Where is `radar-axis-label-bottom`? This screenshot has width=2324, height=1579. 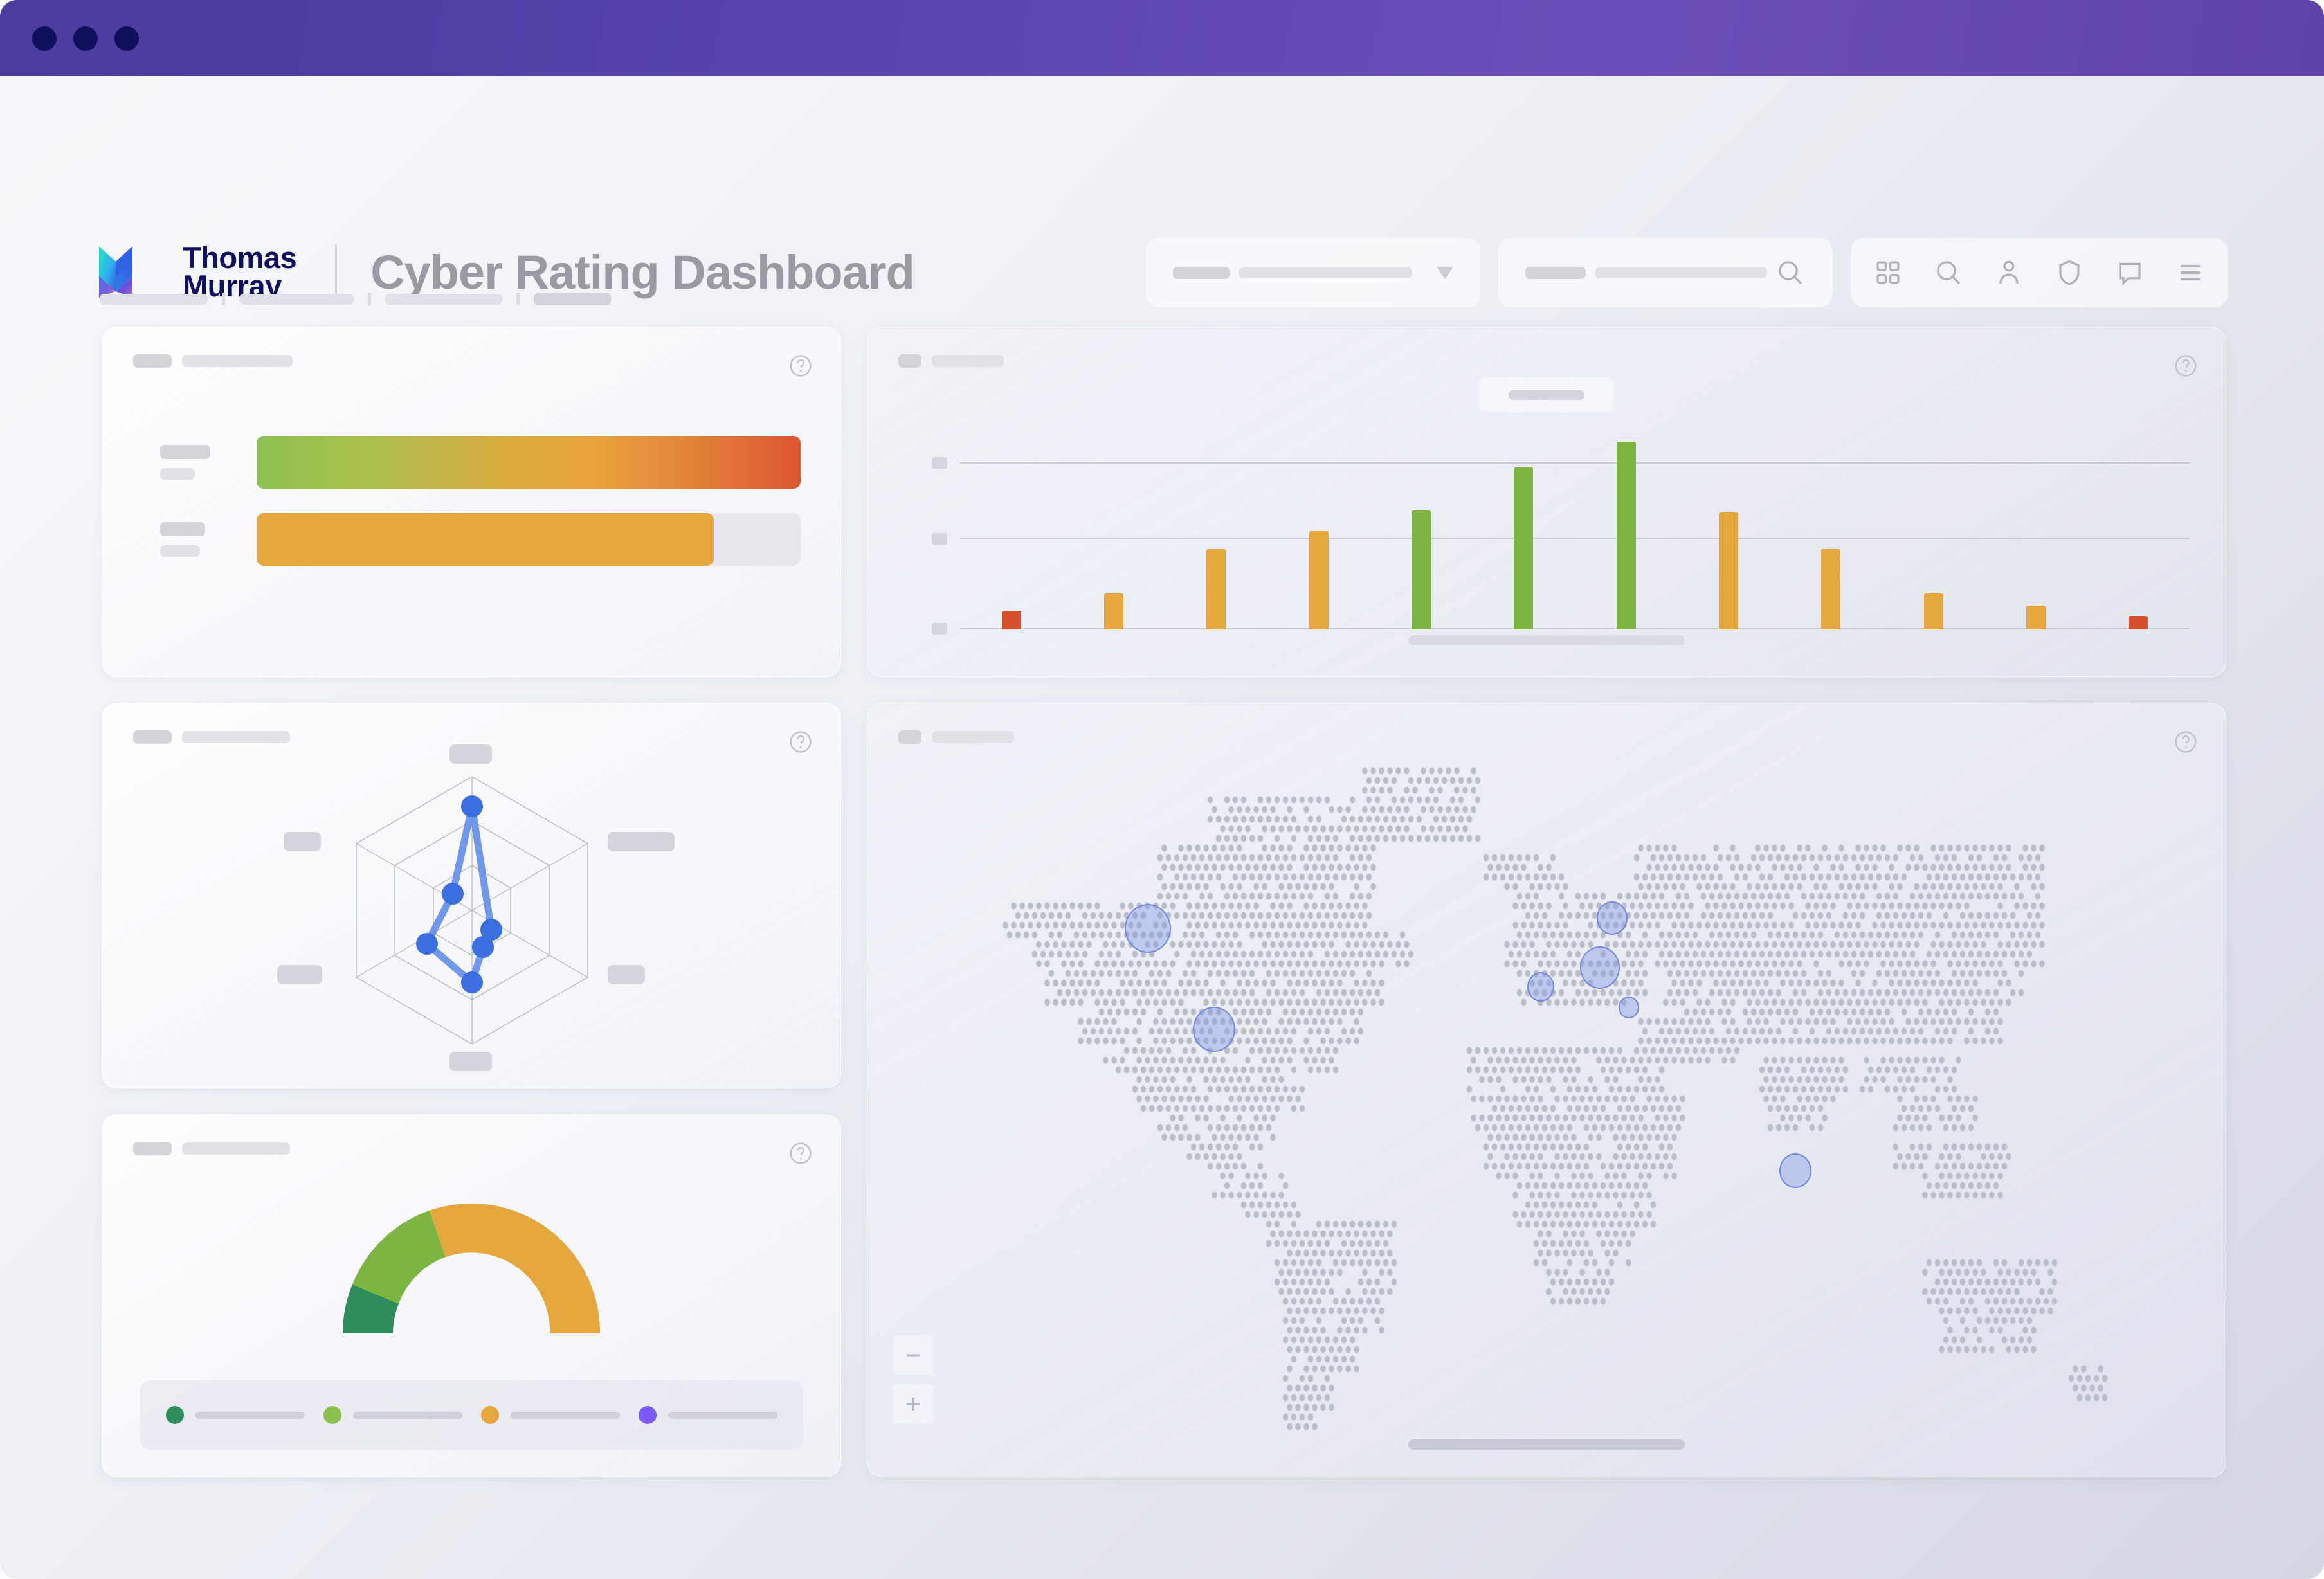
radar-axis-label-bottom is located at coordinates (470, 1061).